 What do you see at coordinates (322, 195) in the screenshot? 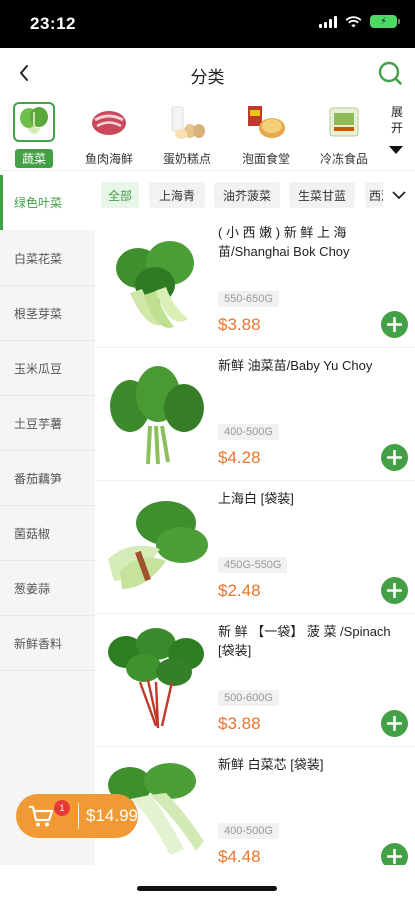
I see `chip-lettuce-cabbage: 生菜甘蓝` at bounding box center [322, 195].